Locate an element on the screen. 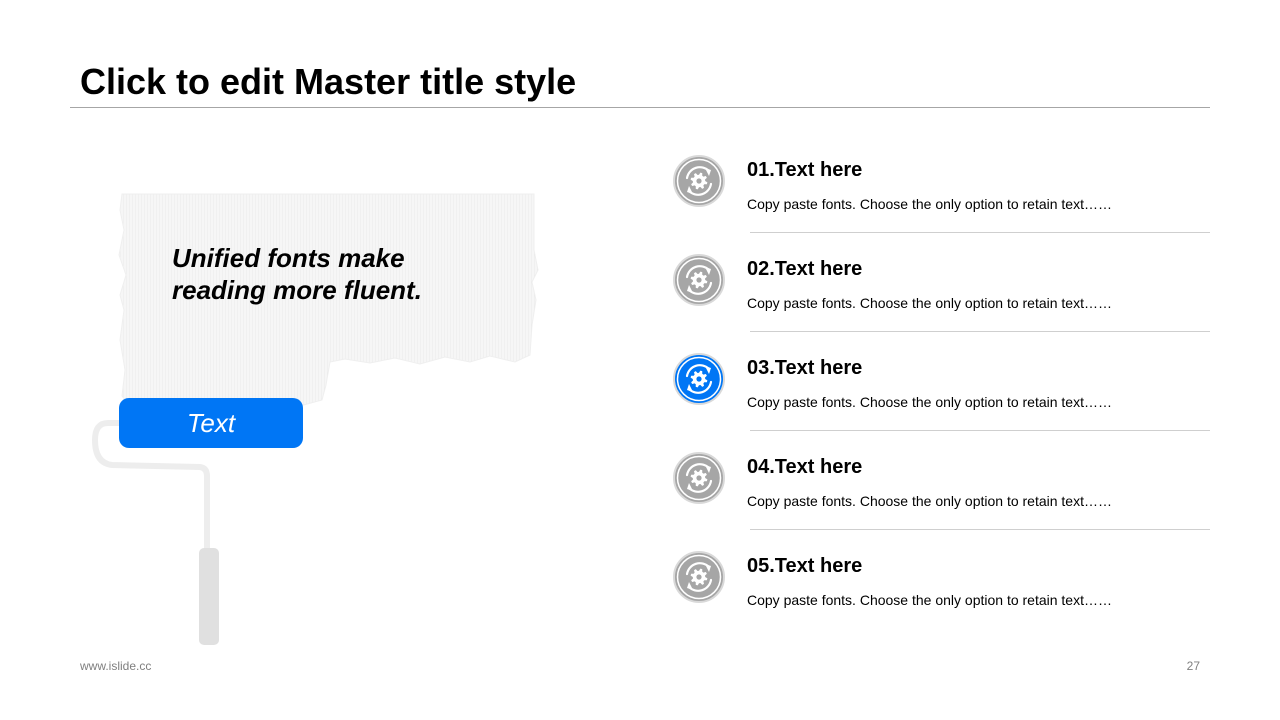  page-number: 27 is located at coordinates (1193, 666).